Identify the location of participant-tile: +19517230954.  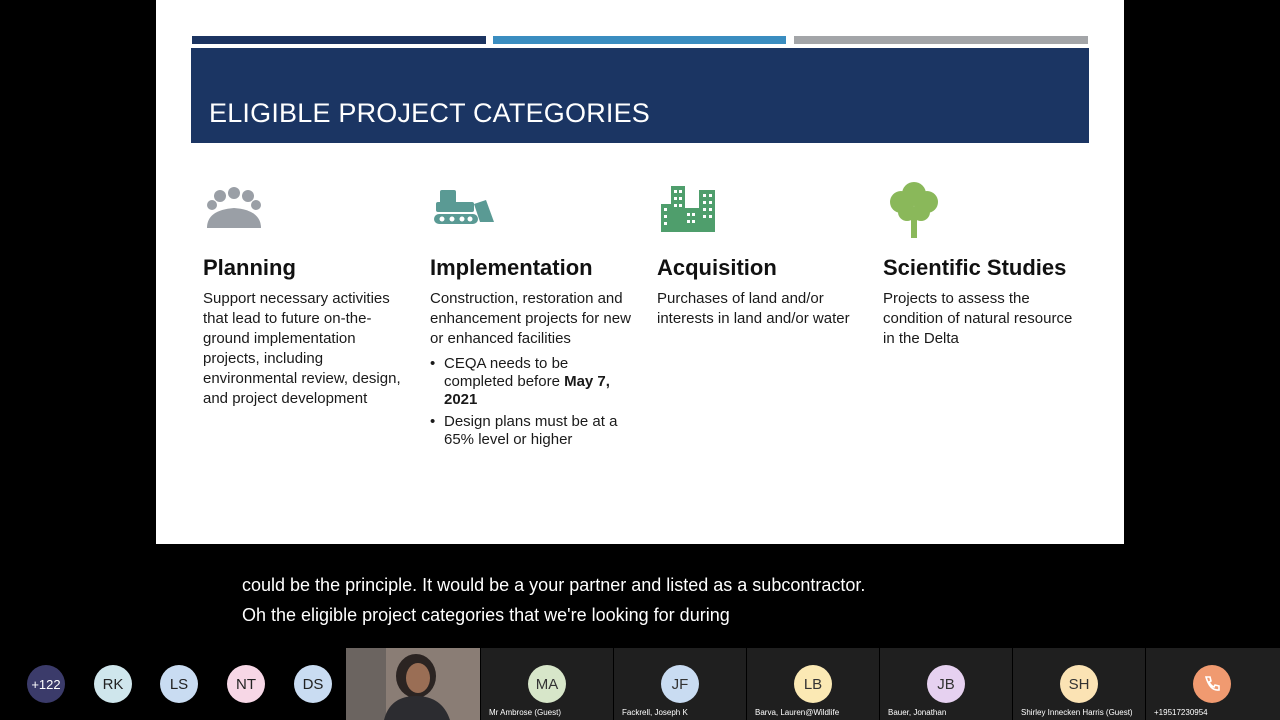
(1213, 684).